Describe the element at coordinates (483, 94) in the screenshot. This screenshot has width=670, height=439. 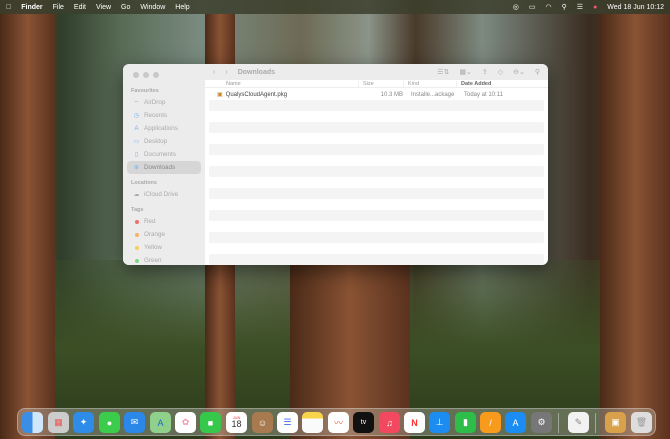
I see `file-date-added: Today at 10:11` at that location.